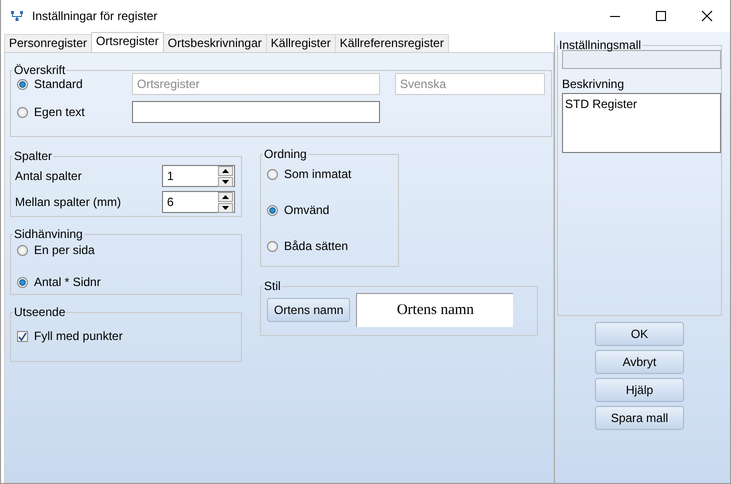  Describe the element at coordinates (594, 84) in the screenshot. I see `field-label: Beskrivning` at that location.